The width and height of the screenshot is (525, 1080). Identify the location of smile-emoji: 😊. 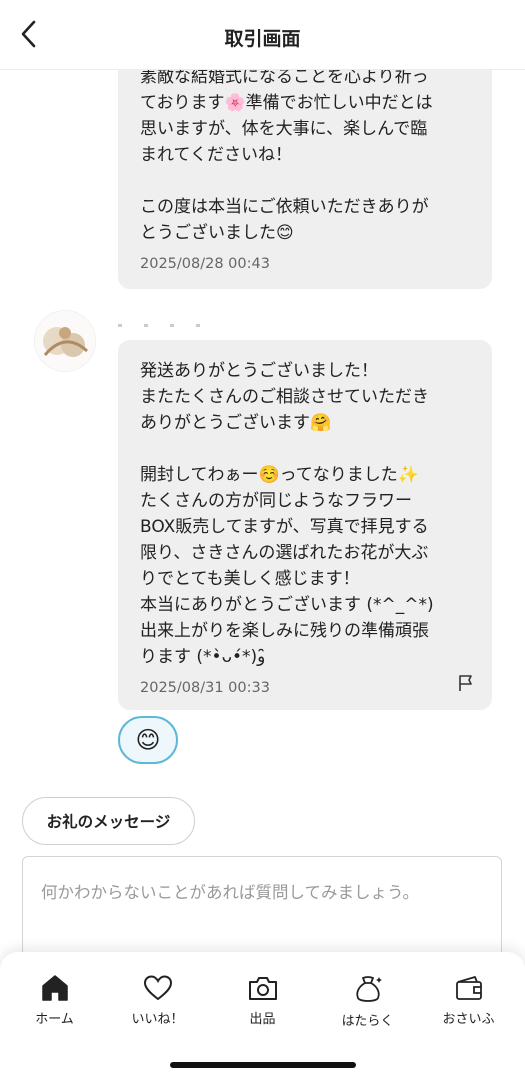
(148, 740).